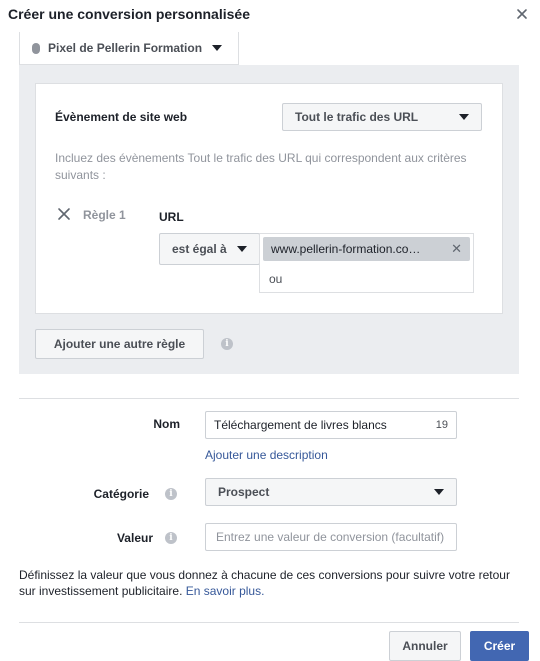  Describe the element at coordinates (171, 217) in the screenshot. I see `url-field-label: URL` at that location.